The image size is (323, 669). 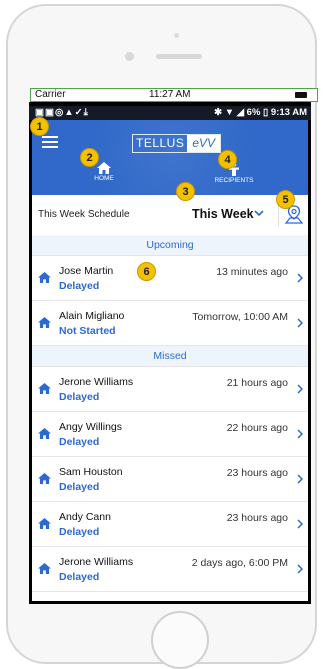 I want to click on visit-row: Sam Houston Delayed 23 hours ago, so click(x=170, y=479).